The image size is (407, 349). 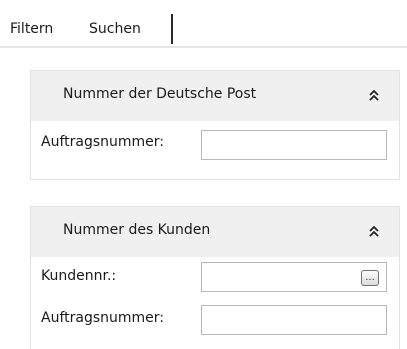 What do you see at coordinates (137, 230) in the screenshot?
I see `panel-title: Nummer des Kunden` at bounding box center [137, 230].